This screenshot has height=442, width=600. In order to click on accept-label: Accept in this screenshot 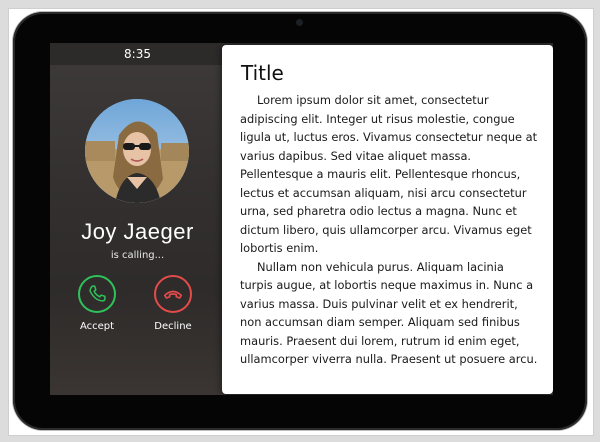, I will do `click(97, 326)`.